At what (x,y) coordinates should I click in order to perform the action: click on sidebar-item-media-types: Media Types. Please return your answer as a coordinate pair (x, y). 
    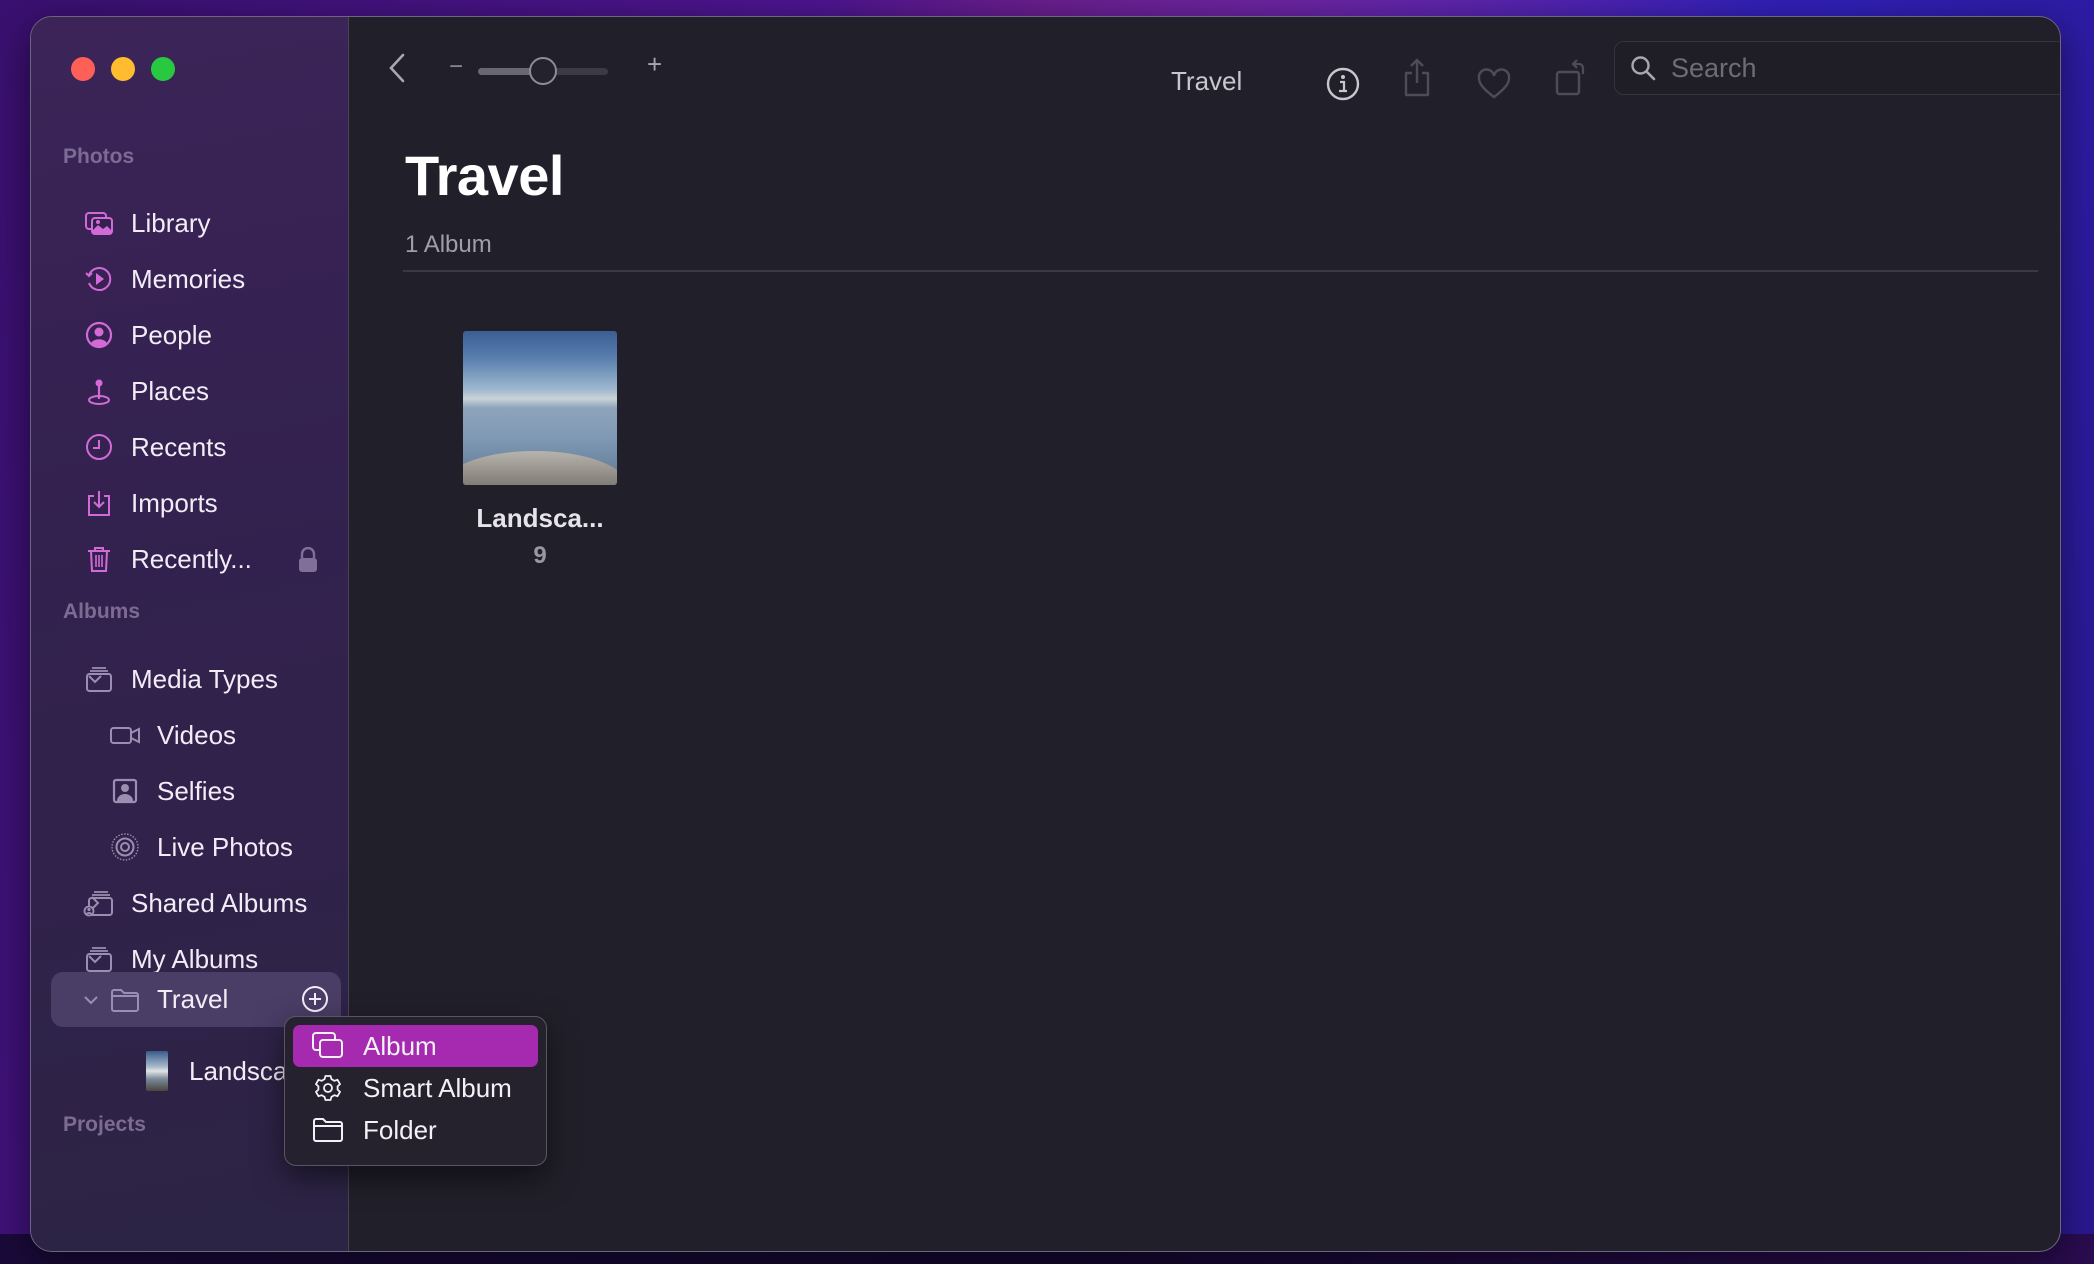
    Looking at the image, I should click on (196, 679).